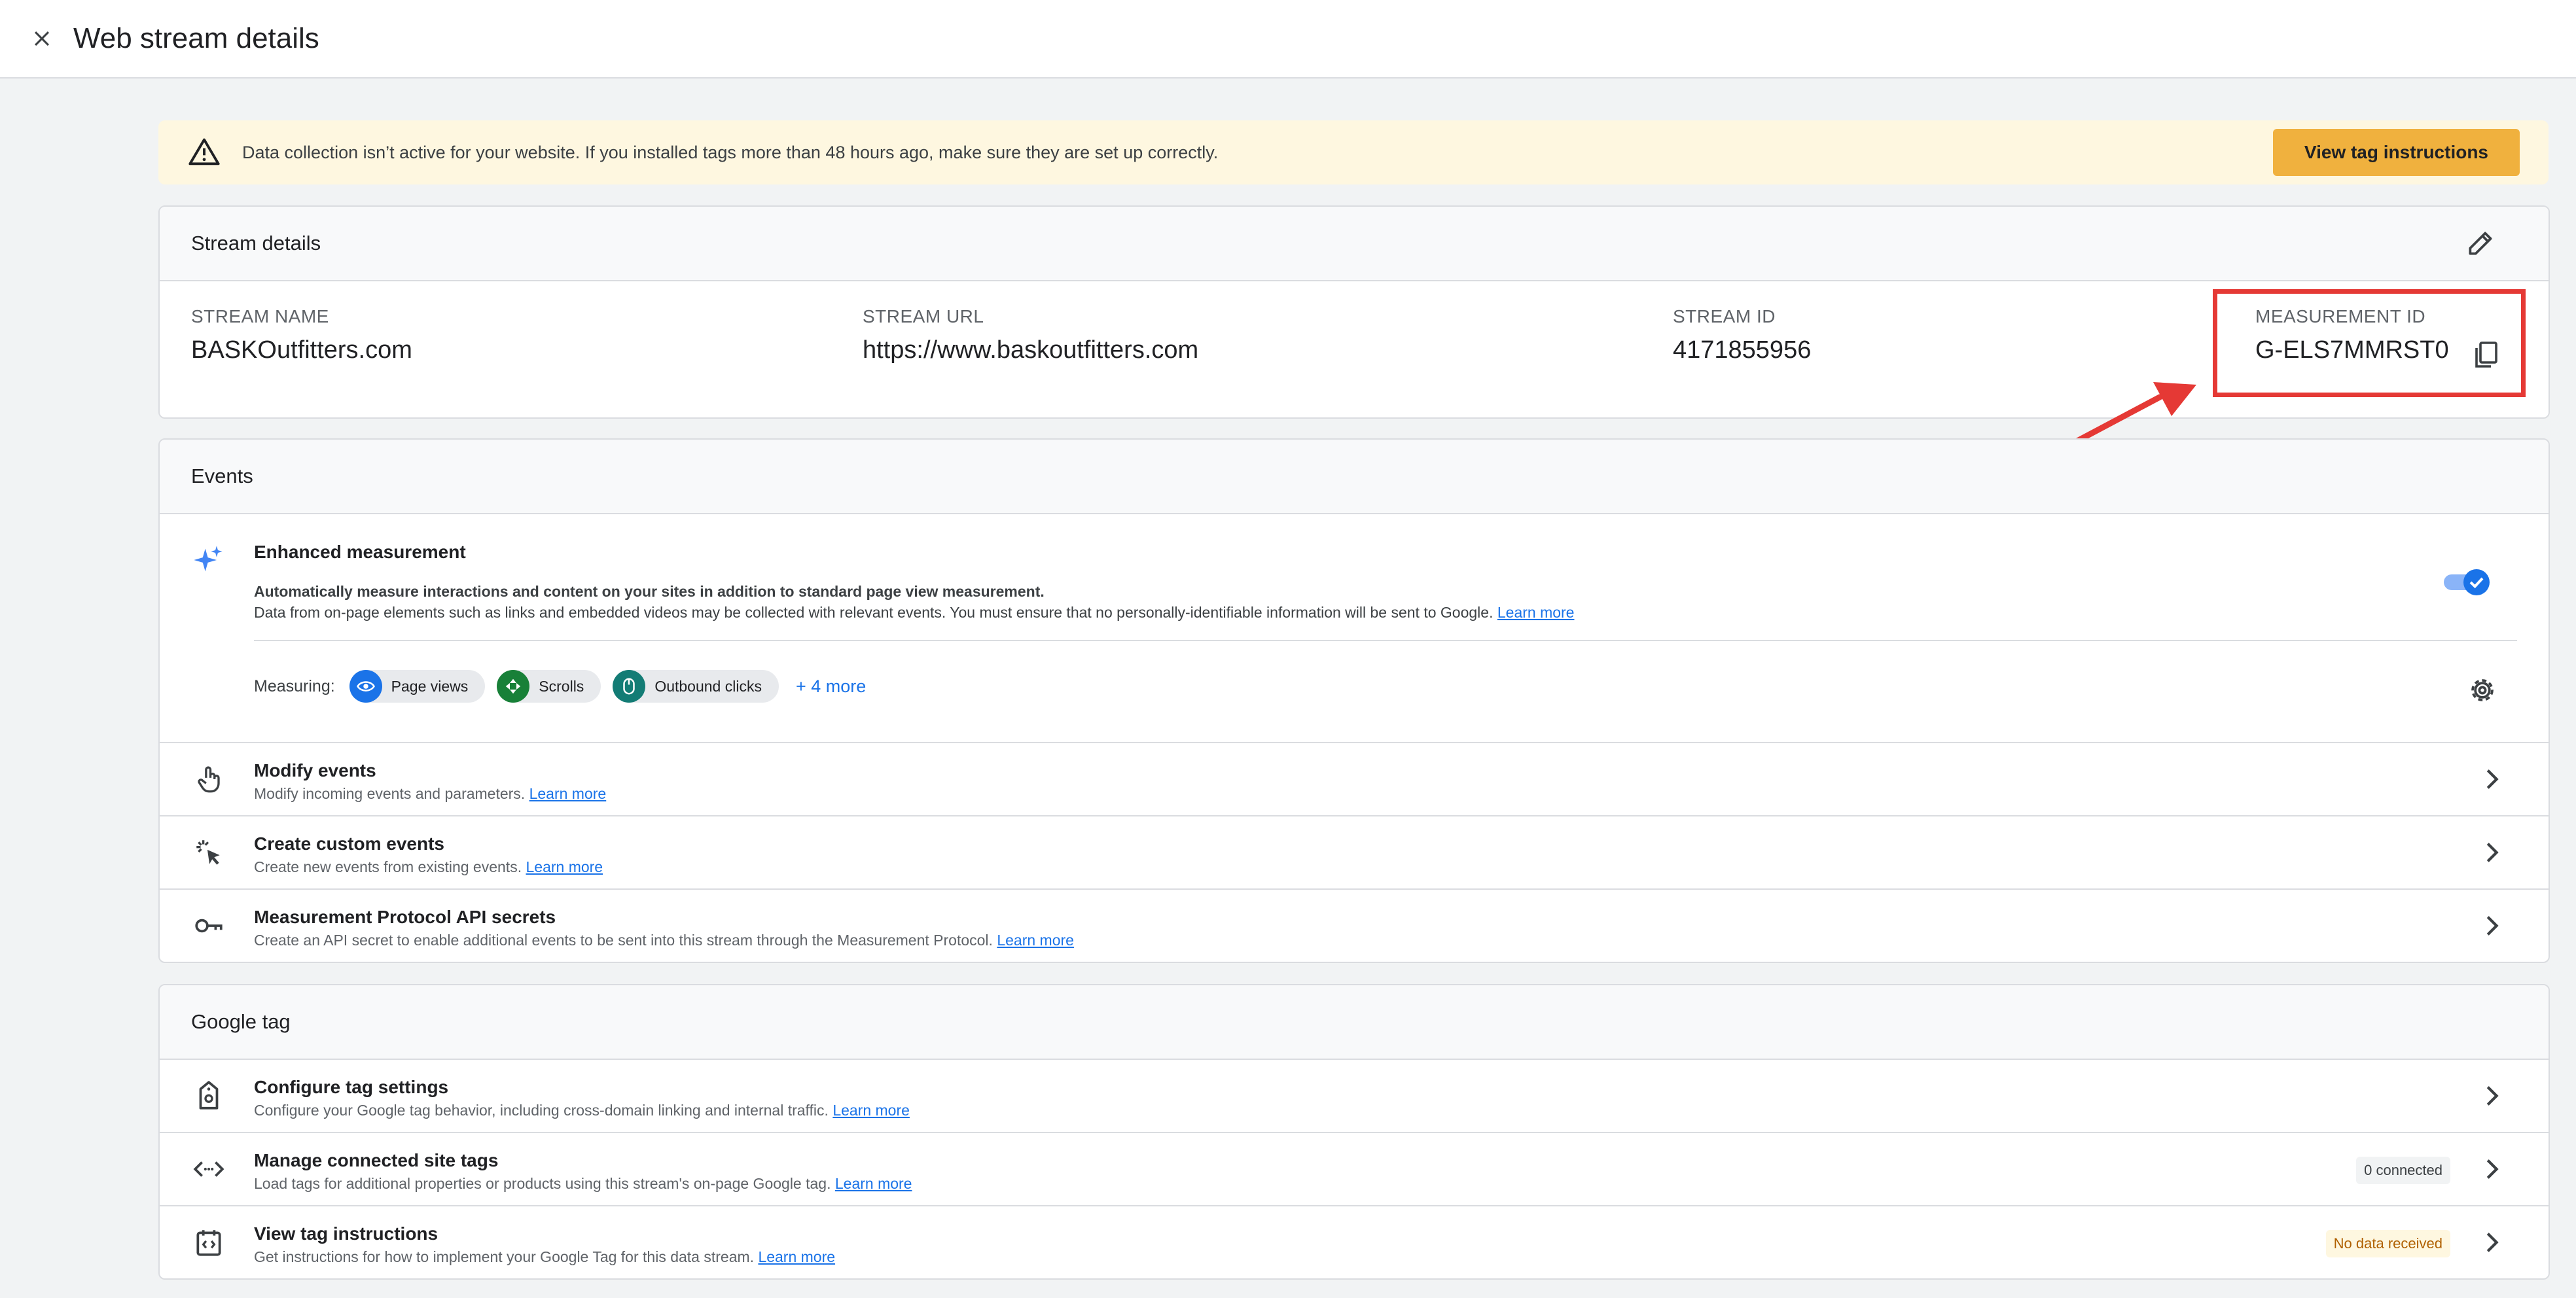 The height and width of the screenshot is (1298, 2576). What do you see at coordinates (241, 1021) in the screenshot?
I see `google-tag-heading: Google tag` at bounding box center [241, 1021].